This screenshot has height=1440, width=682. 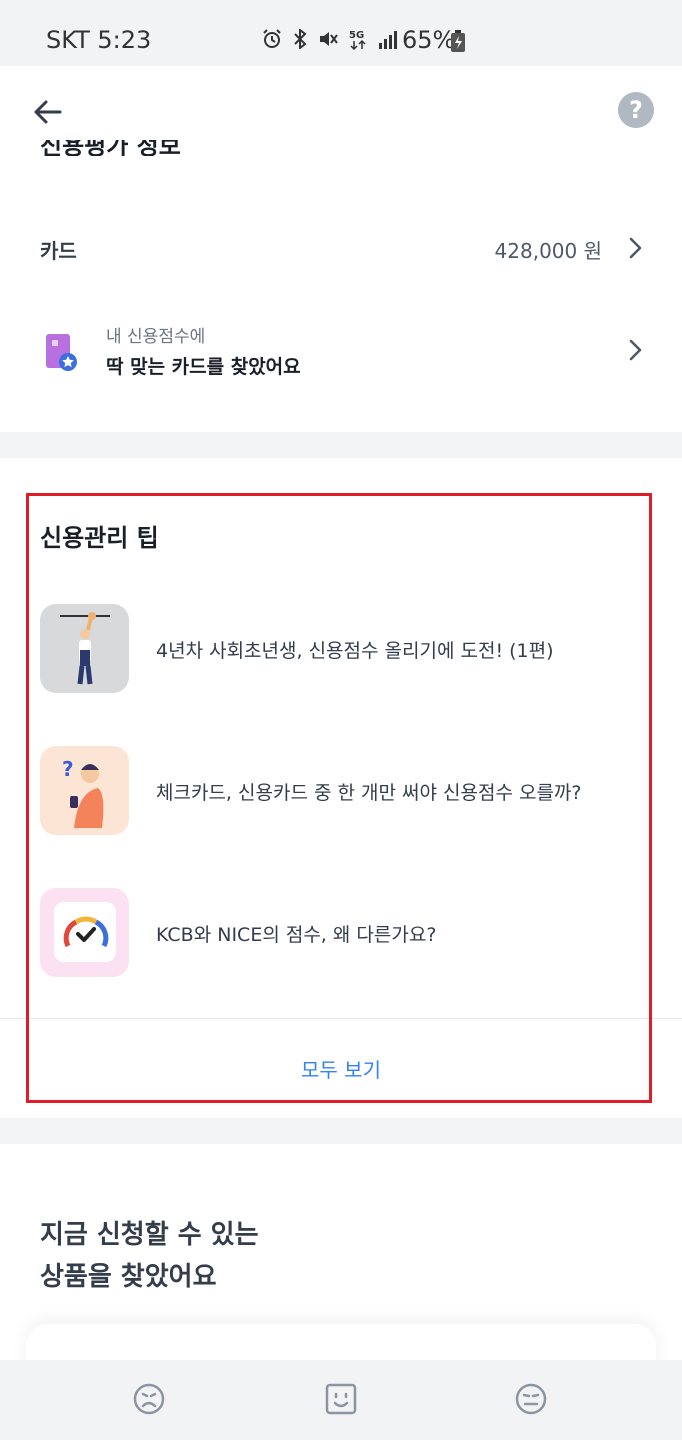 What do you see at coordinates (341, 247) in the screenshot?
I see `card-usage-row: 카드 428,000 원` at bounding box center [341, 247].